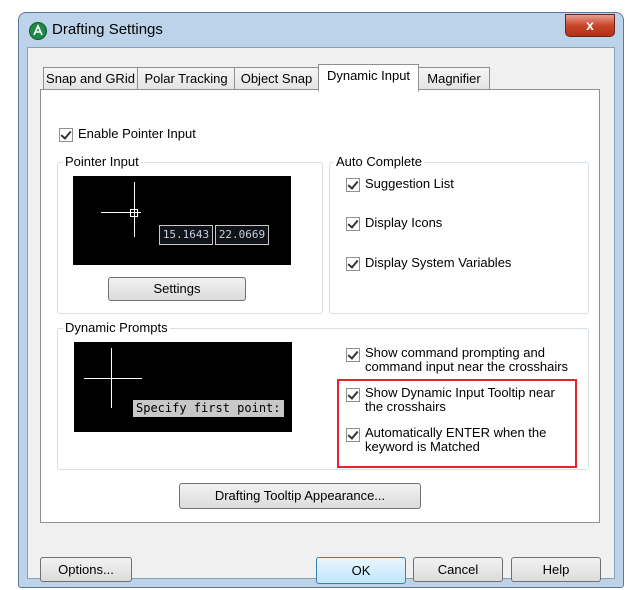  Describe the element at coordinates (134, 213) in the screenshot. I see `pickbox-icon` at that location.